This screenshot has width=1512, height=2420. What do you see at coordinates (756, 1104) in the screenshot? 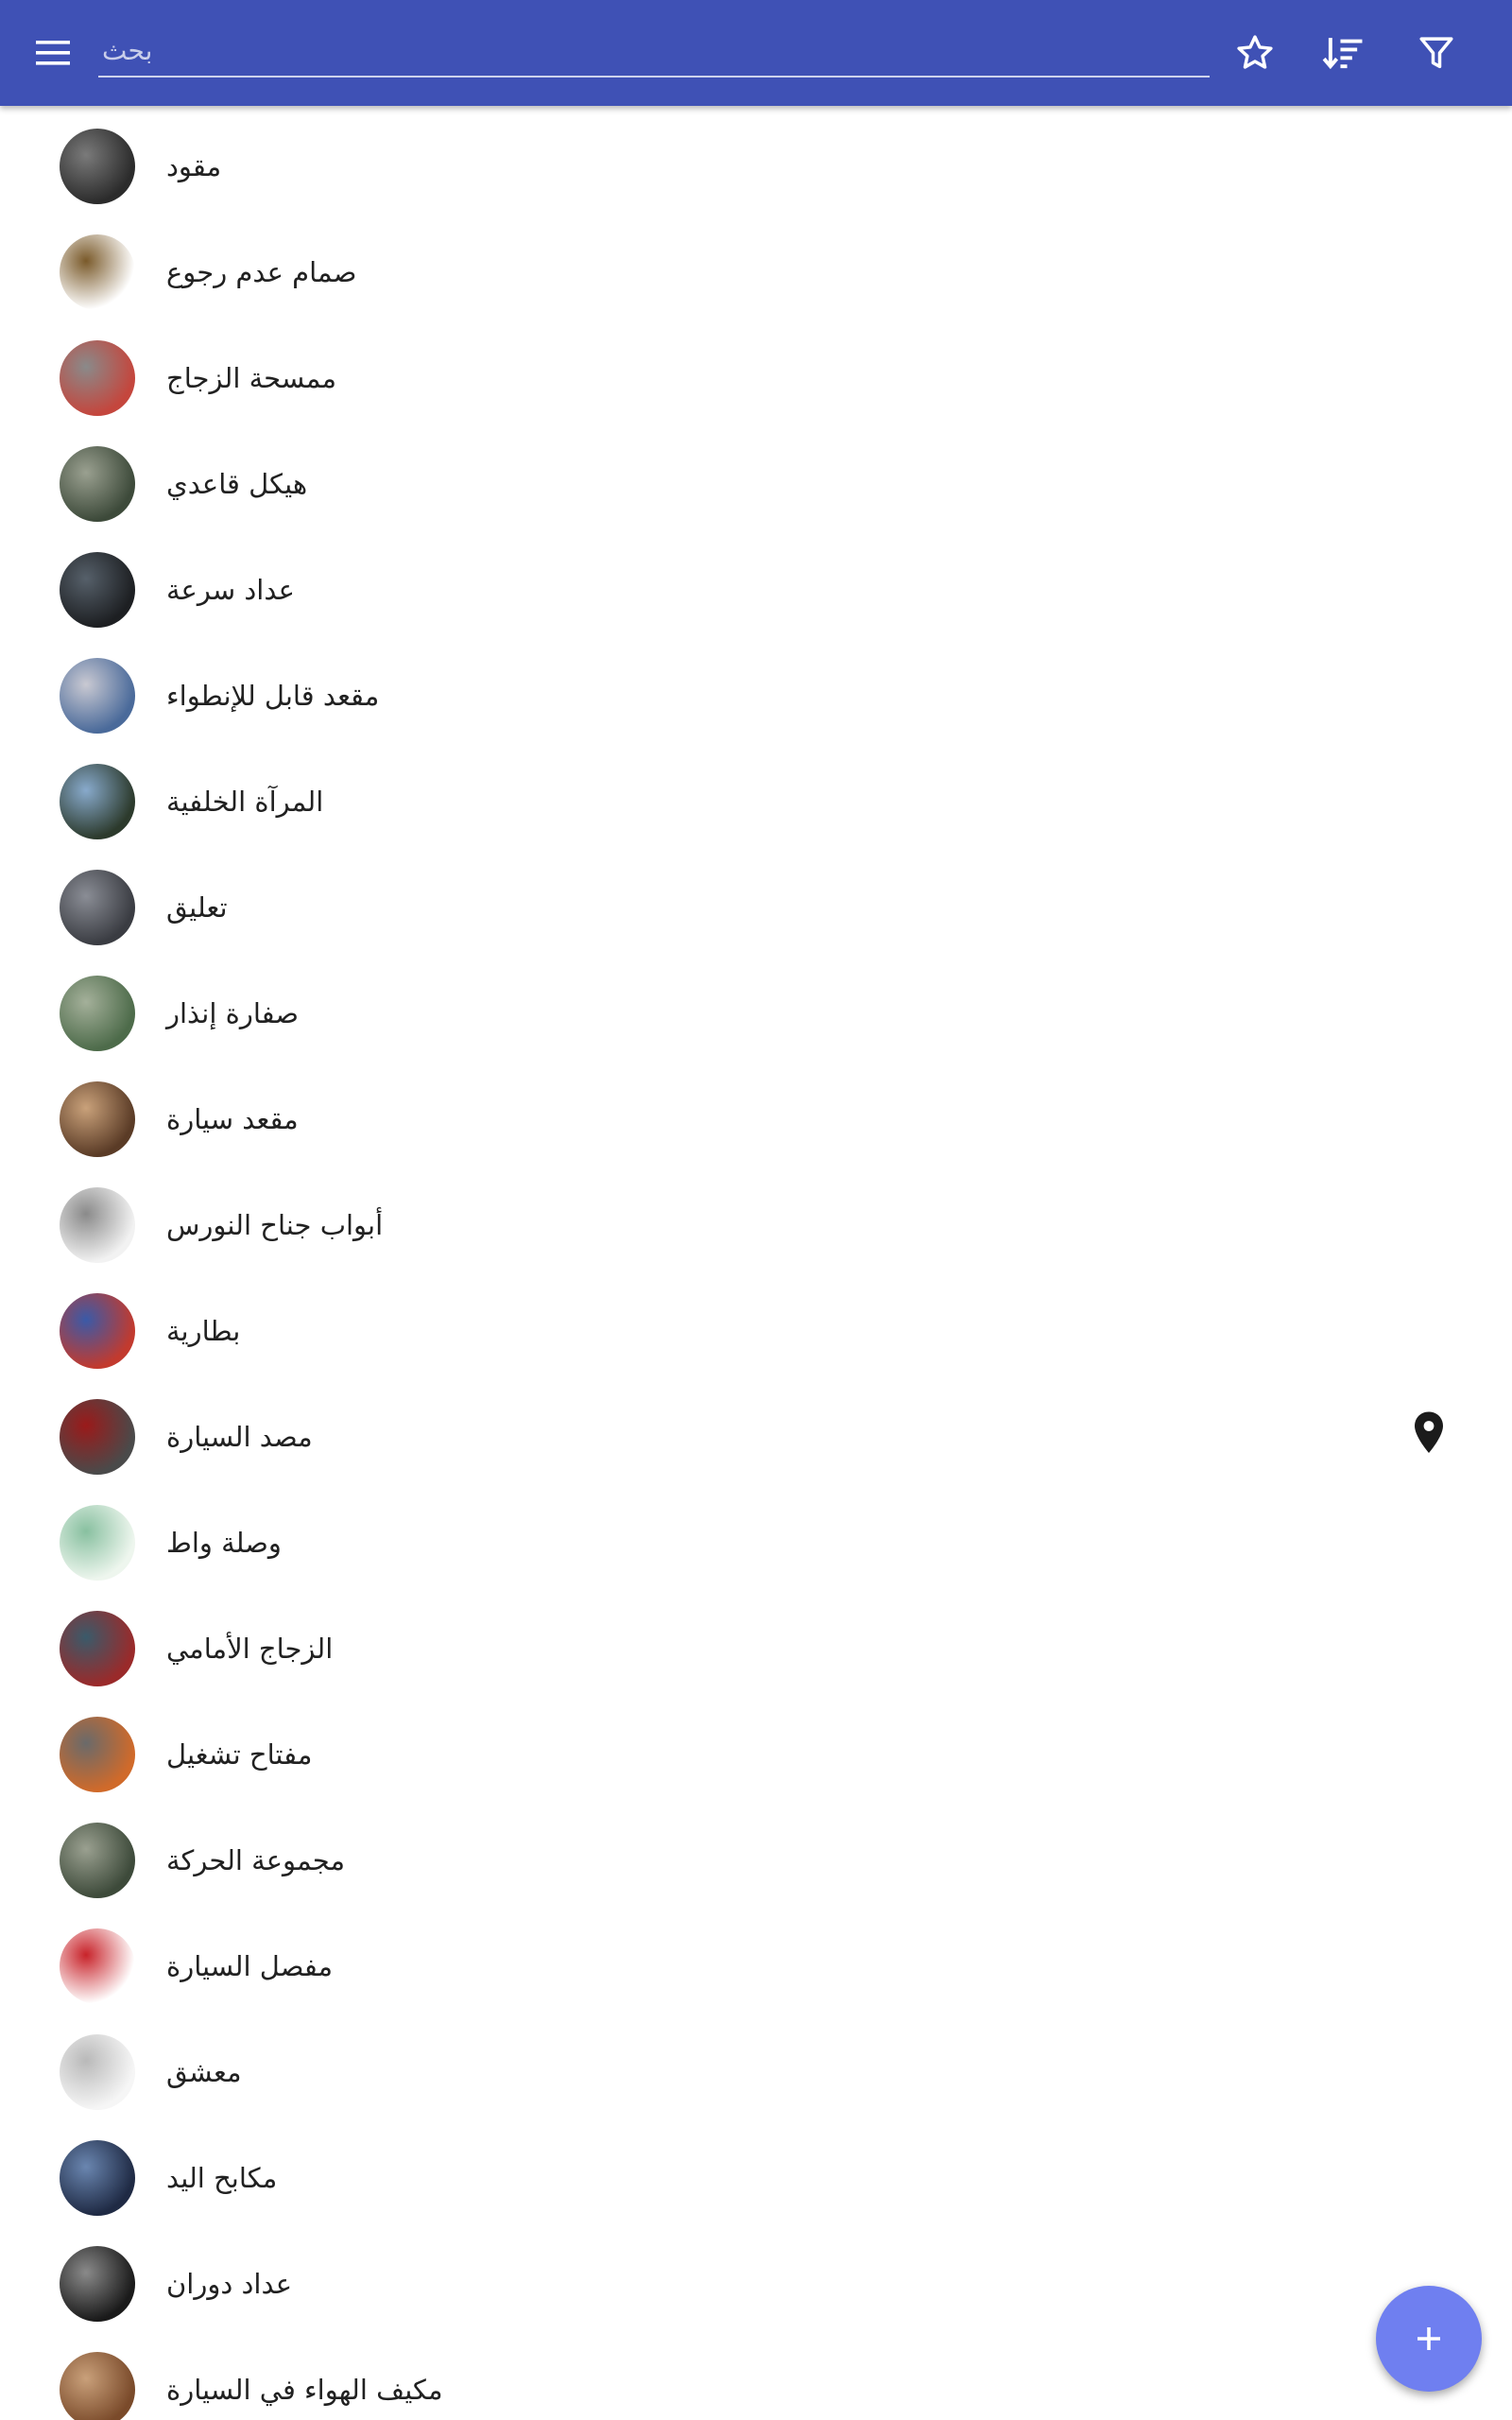
I see `list-item: مقعد سيارة` at bounding box center [756, 1104].